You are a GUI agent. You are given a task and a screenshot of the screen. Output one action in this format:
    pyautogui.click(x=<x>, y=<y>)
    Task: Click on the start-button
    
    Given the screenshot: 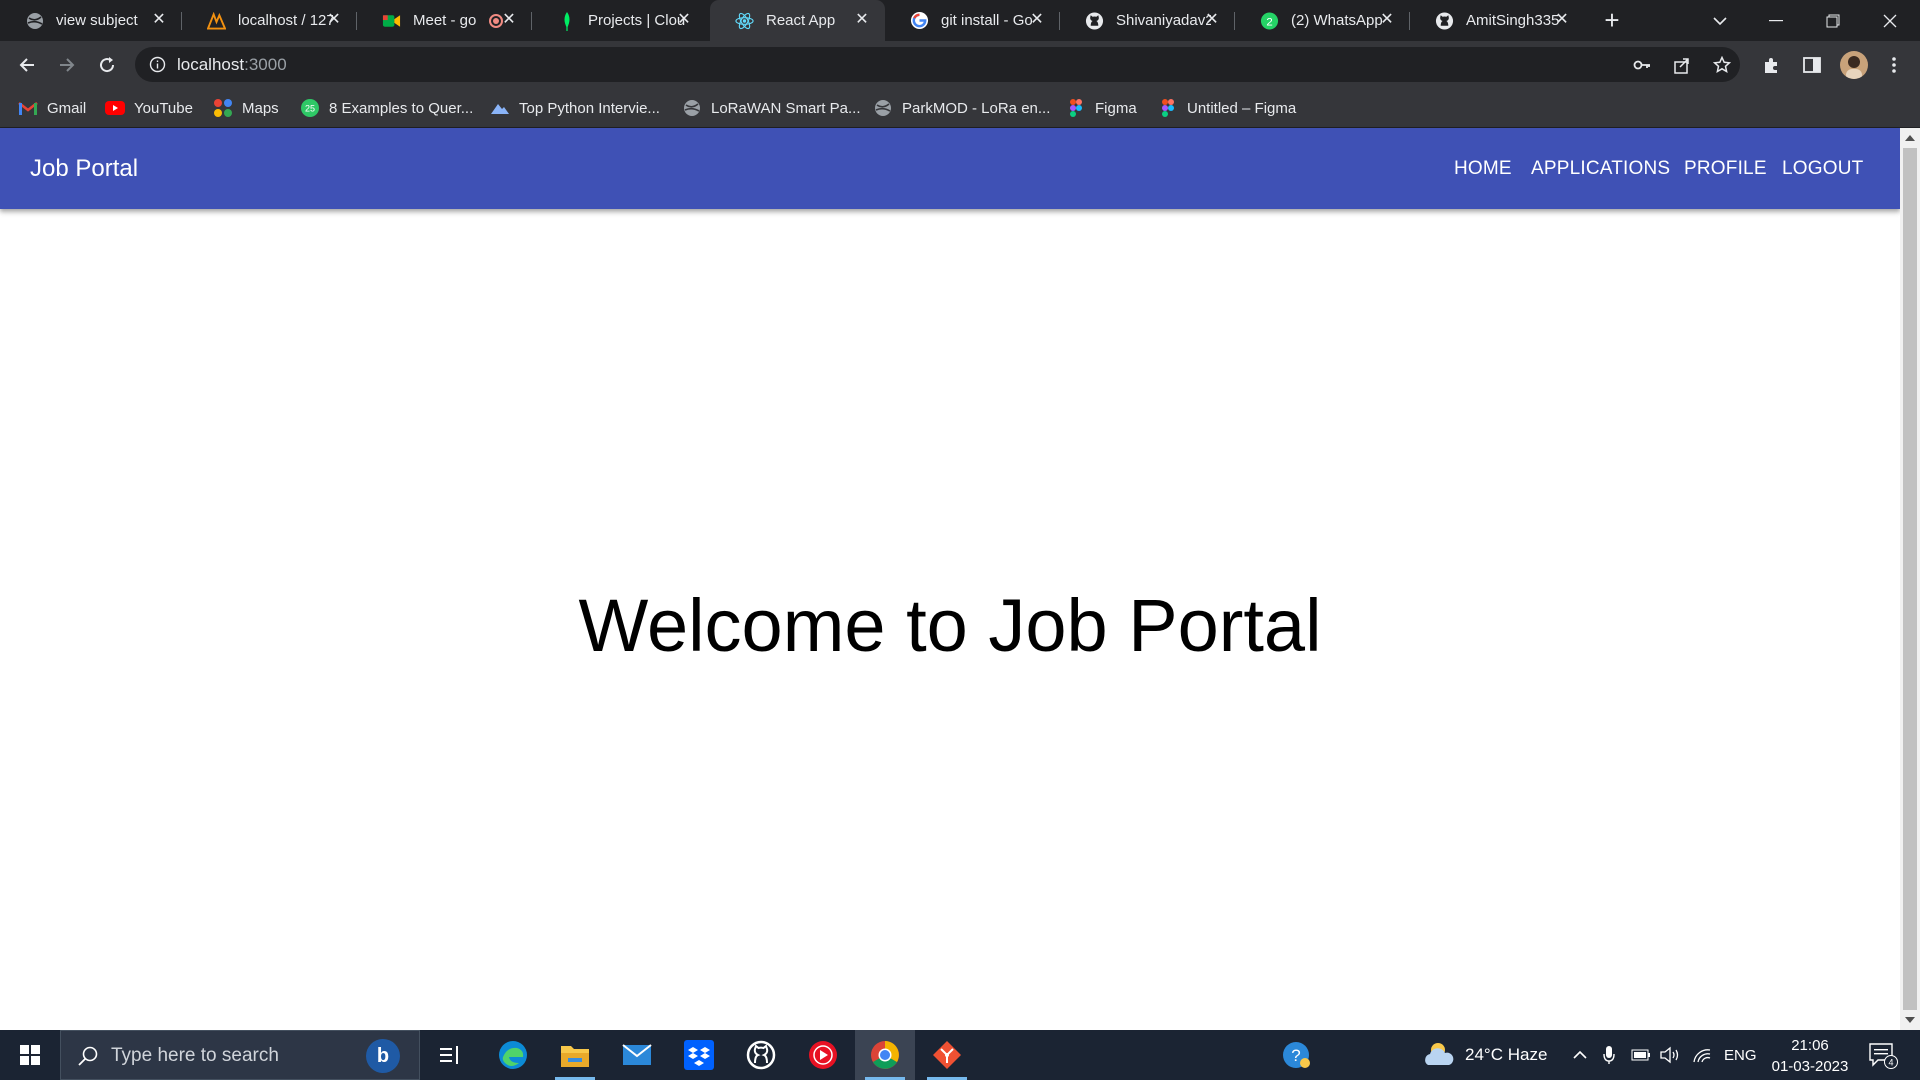 What is the action you would take?
    pyautogui.click(x=30, y=1055)
    